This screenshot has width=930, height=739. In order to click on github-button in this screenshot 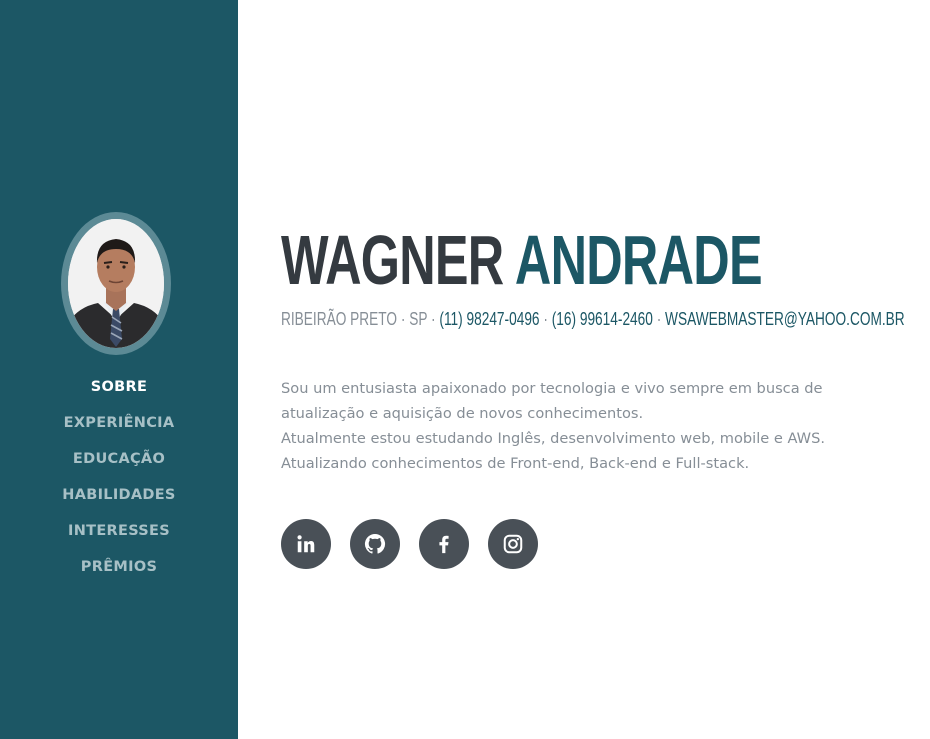, I will do `click(375, 544)`.